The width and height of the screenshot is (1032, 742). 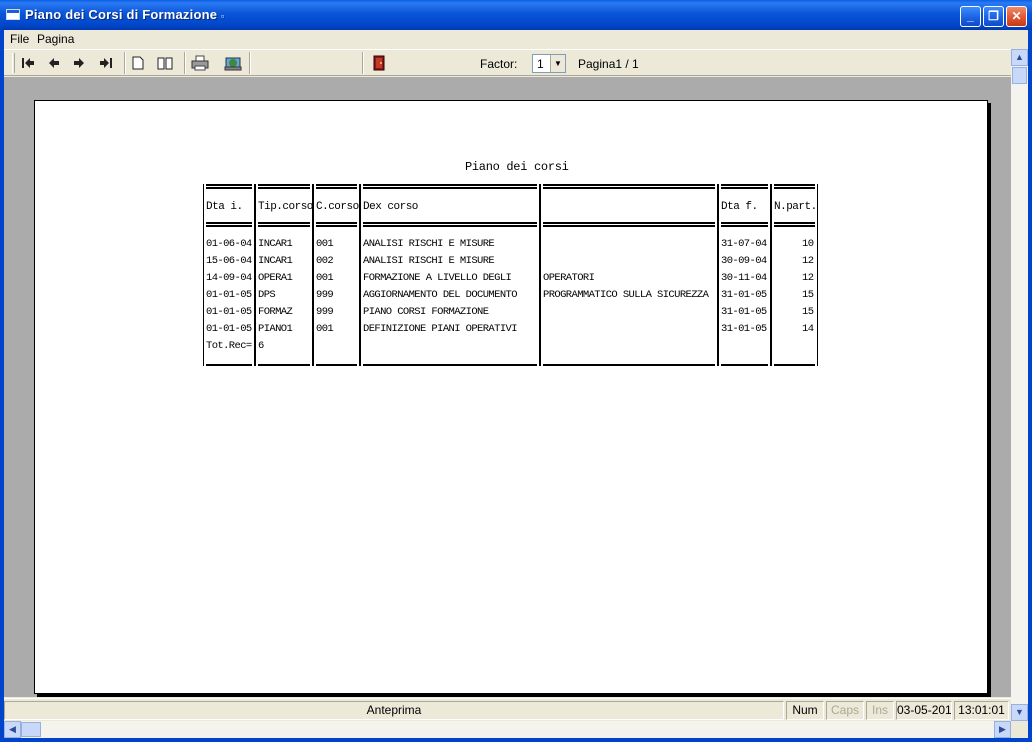 What do you see at coordinates (275, 278) in the screenshot?
I see `table-cell: OPERA1` at bounding box center [275, 278].